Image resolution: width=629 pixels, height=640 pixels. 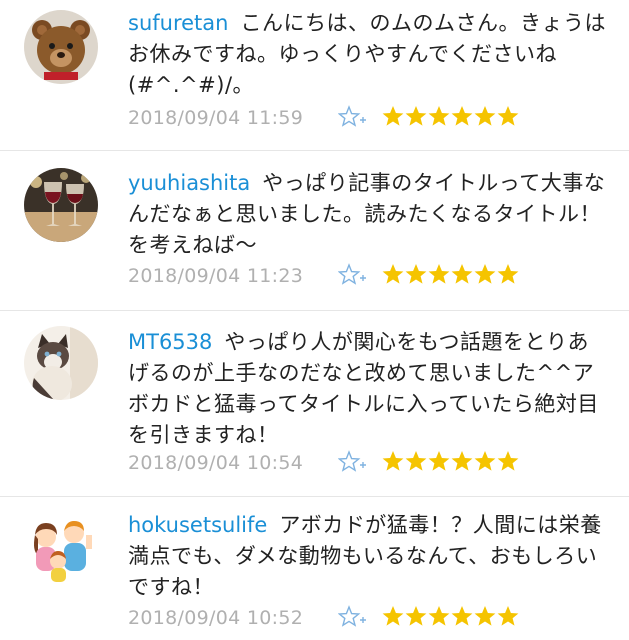 What do you see at coordinates (216, 276) in the screenshot?
I see `timestamp: 2018/09/04 11:23` at bounding box center [216, 276].